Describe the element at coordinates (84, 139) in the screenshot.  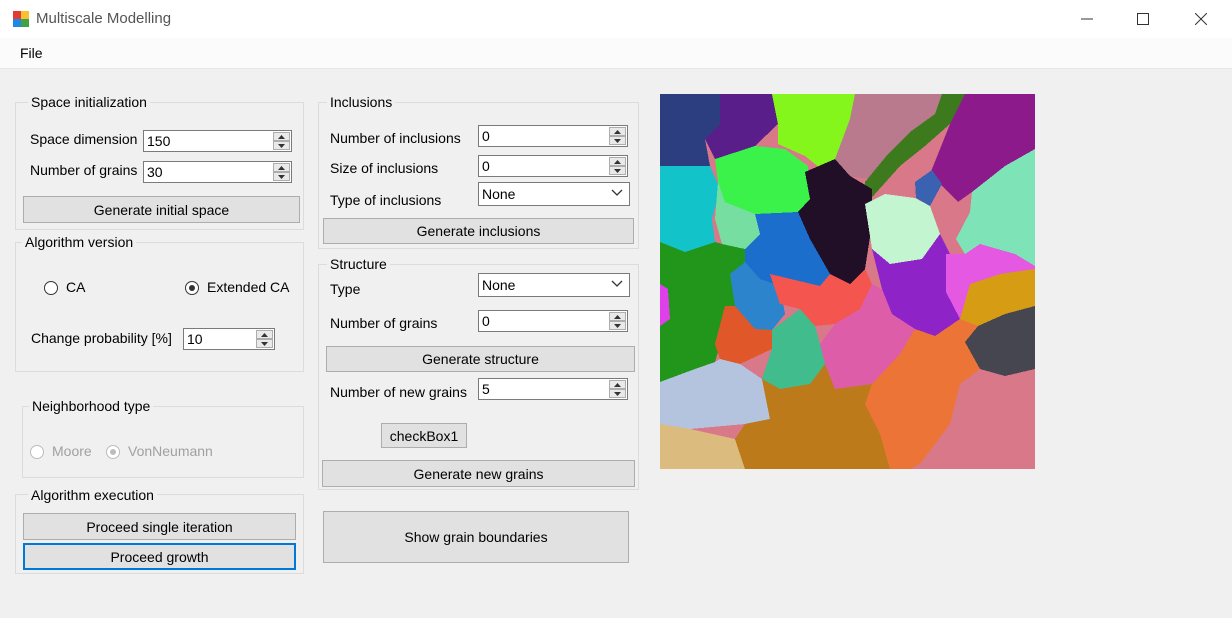
I see `space-dimension-label: Space dimension` at that location.